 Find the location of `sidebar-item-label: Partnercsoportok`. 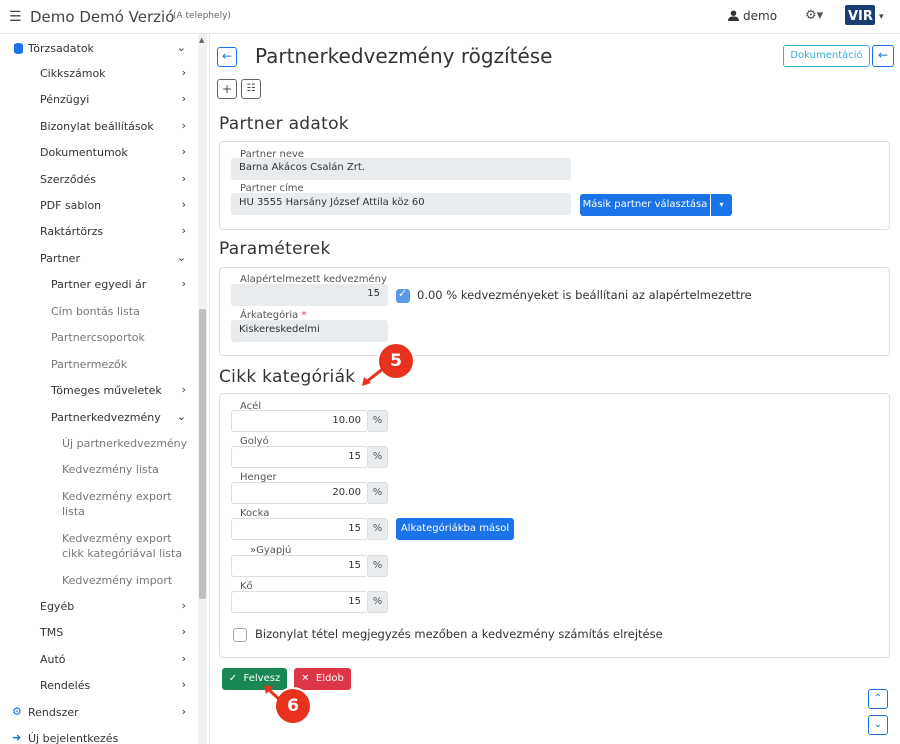

sidebar-item-label: Partnercsoportok is located at coordinates (98, 337).